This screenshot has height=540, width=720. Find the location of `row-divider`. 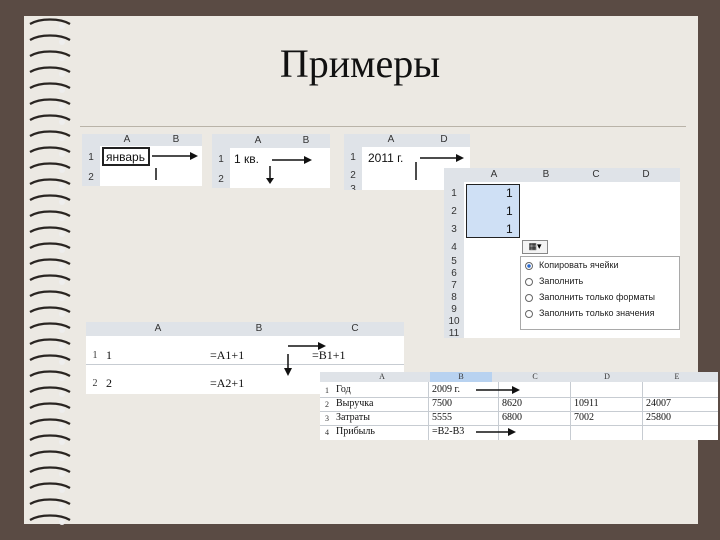

row-divider is located at coordinates (245, 364).